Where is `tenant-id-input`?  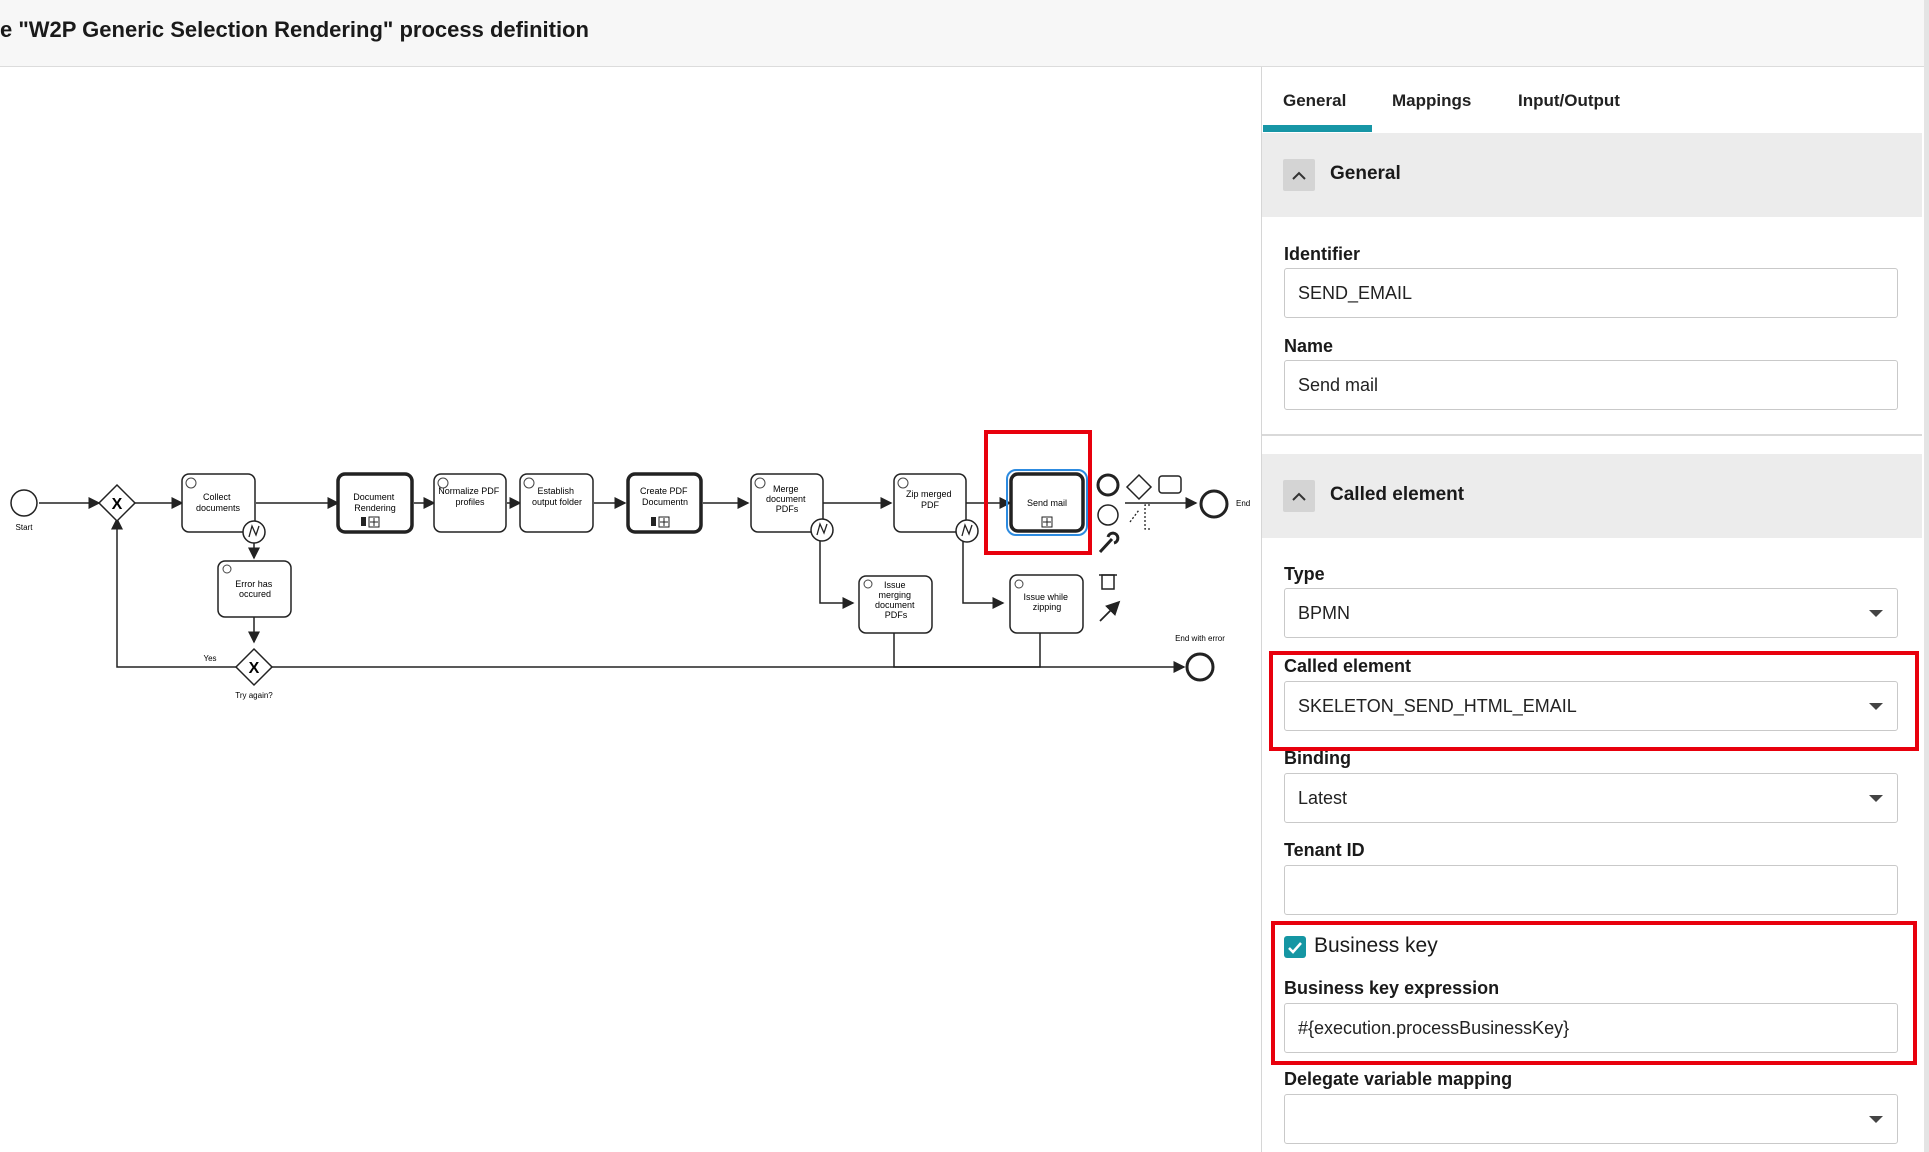 tenant-id-input is located at coordinates (1591, 890).